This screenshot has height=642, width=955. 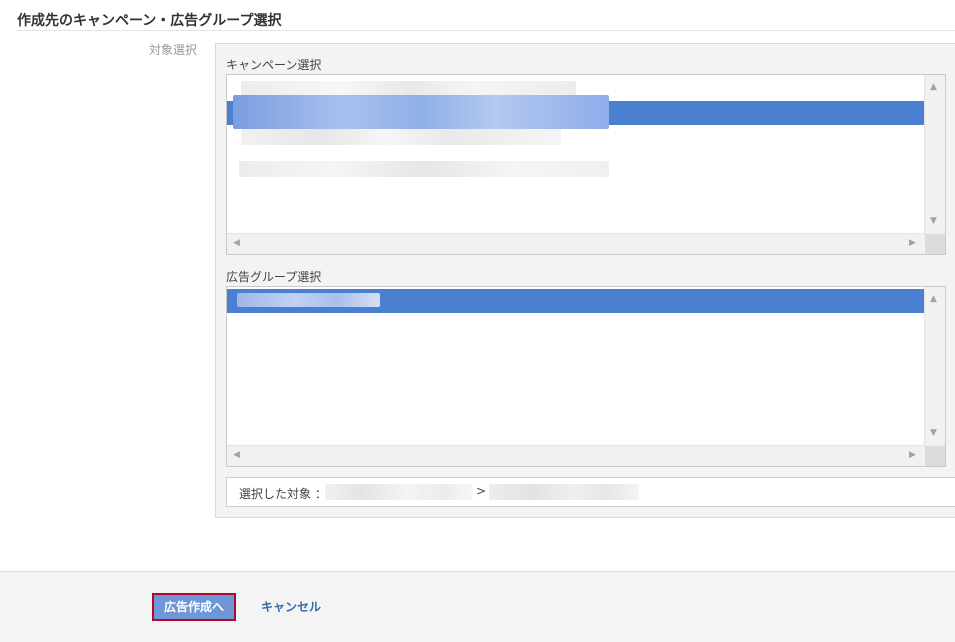 I want to click on cancel-link: キャンセル, so click(x=291, y=606).